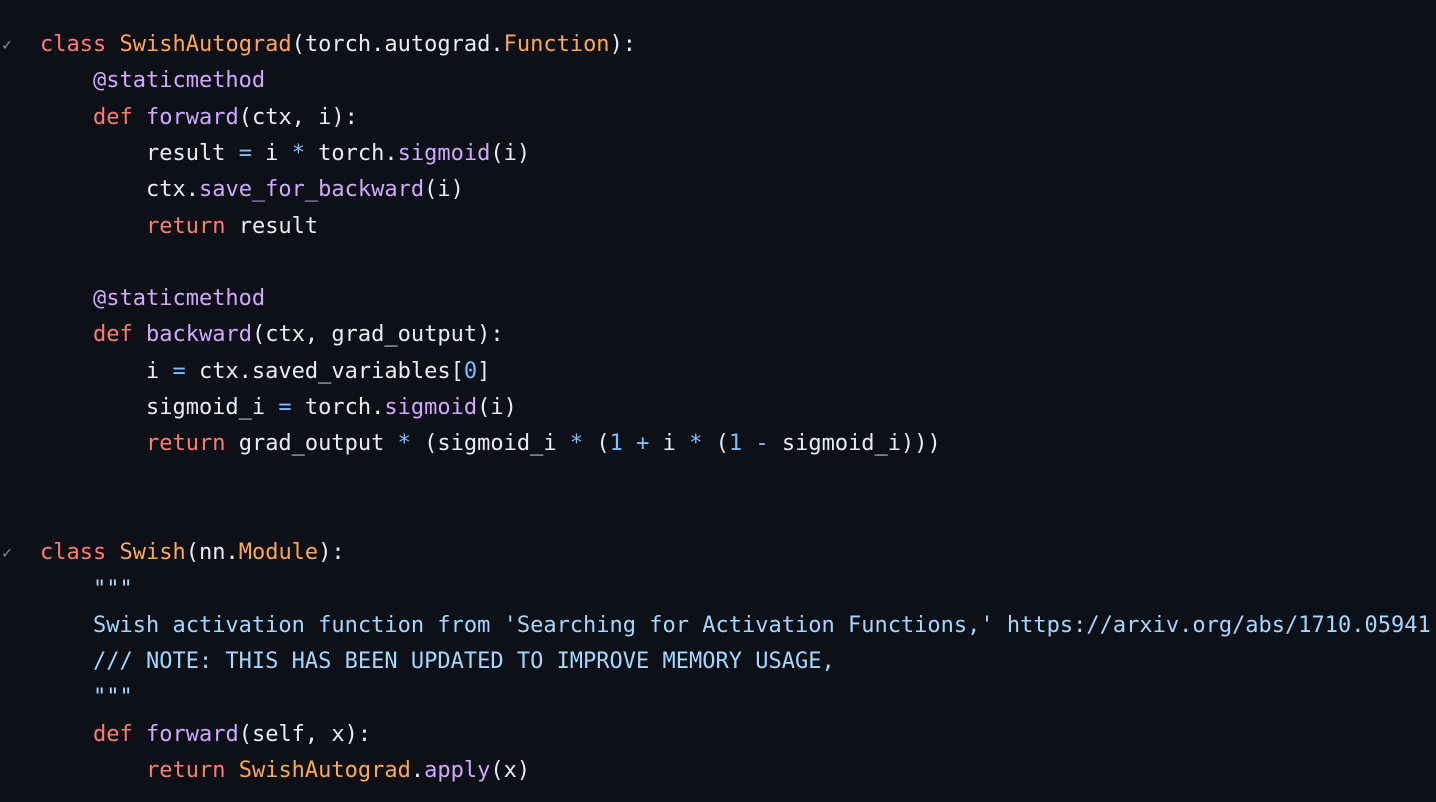 This screenshot has width=1436, height=802. I want to click on code-token: +, so click(643, 444).